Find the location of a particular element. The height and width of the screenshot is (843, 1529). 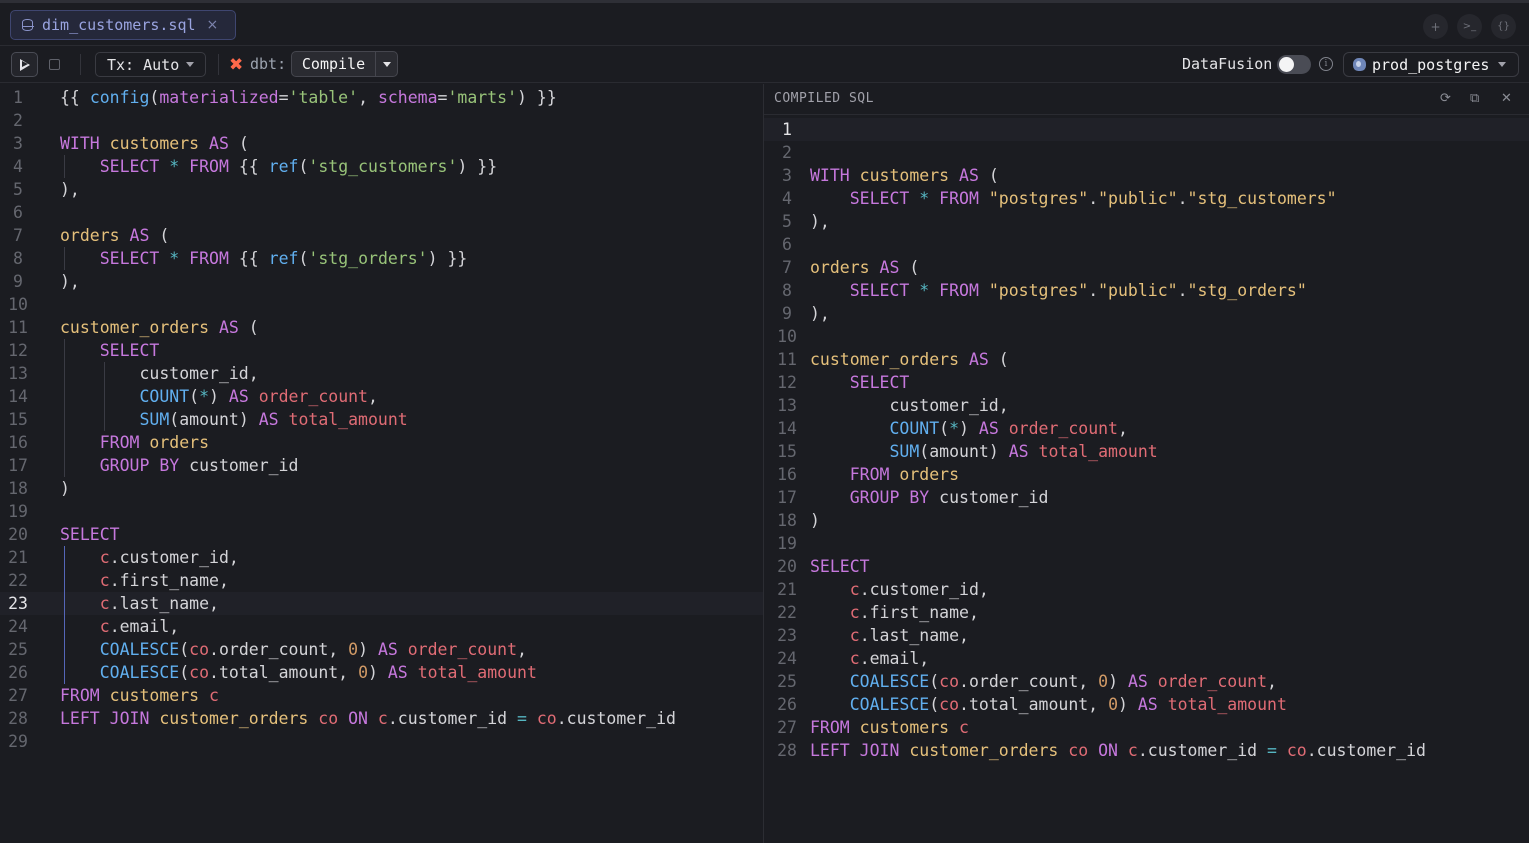

stop-button is located at coordinates (54, 64).